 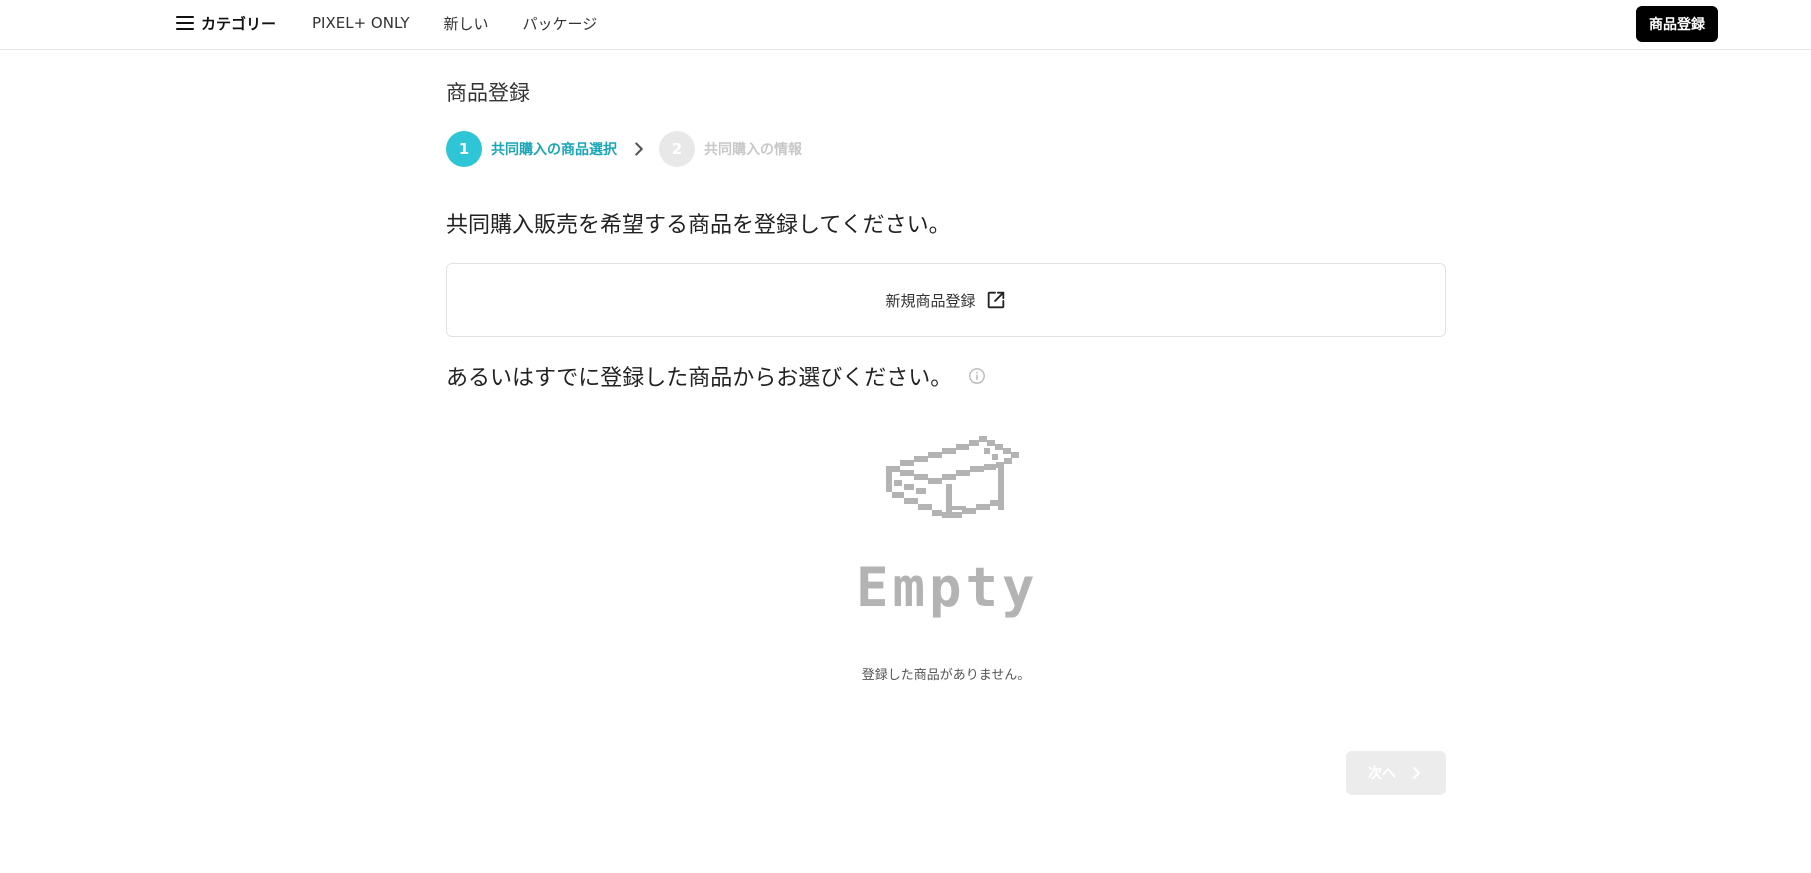 I want to click on hamburger-icon, so click(x=185, y=23).